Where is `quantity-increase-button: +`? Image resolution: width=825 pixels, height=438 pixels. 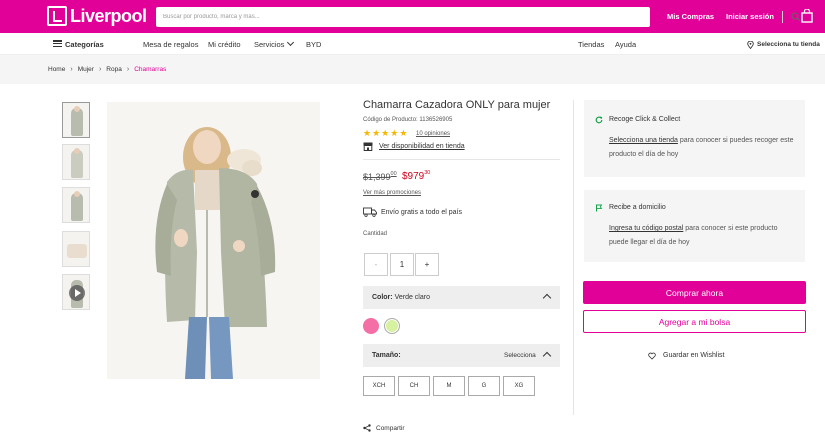 quantity-increase-button: + is located at coordinates (427, 264).